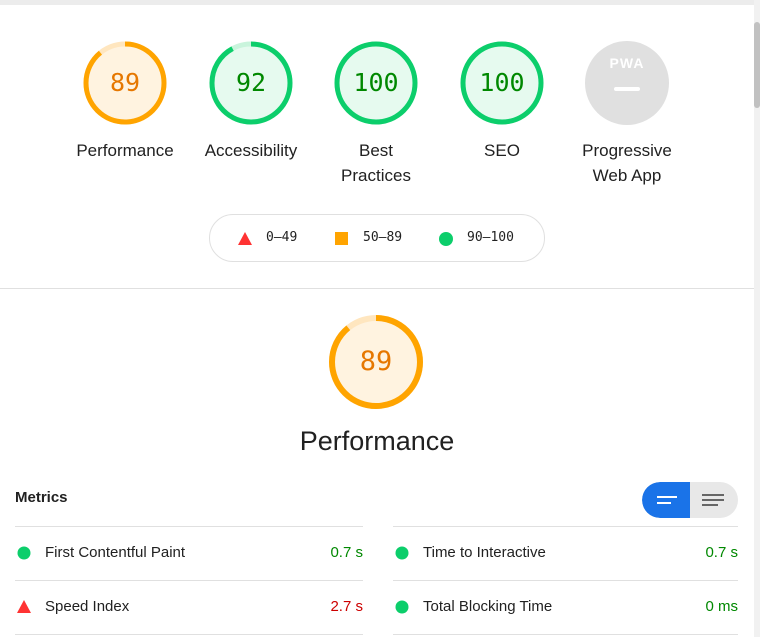  What do you see at coordinates (189, 607) in the screenshot?
I see `metric-row: Speed Index 2.7 s` at bounding box center [189, 607].